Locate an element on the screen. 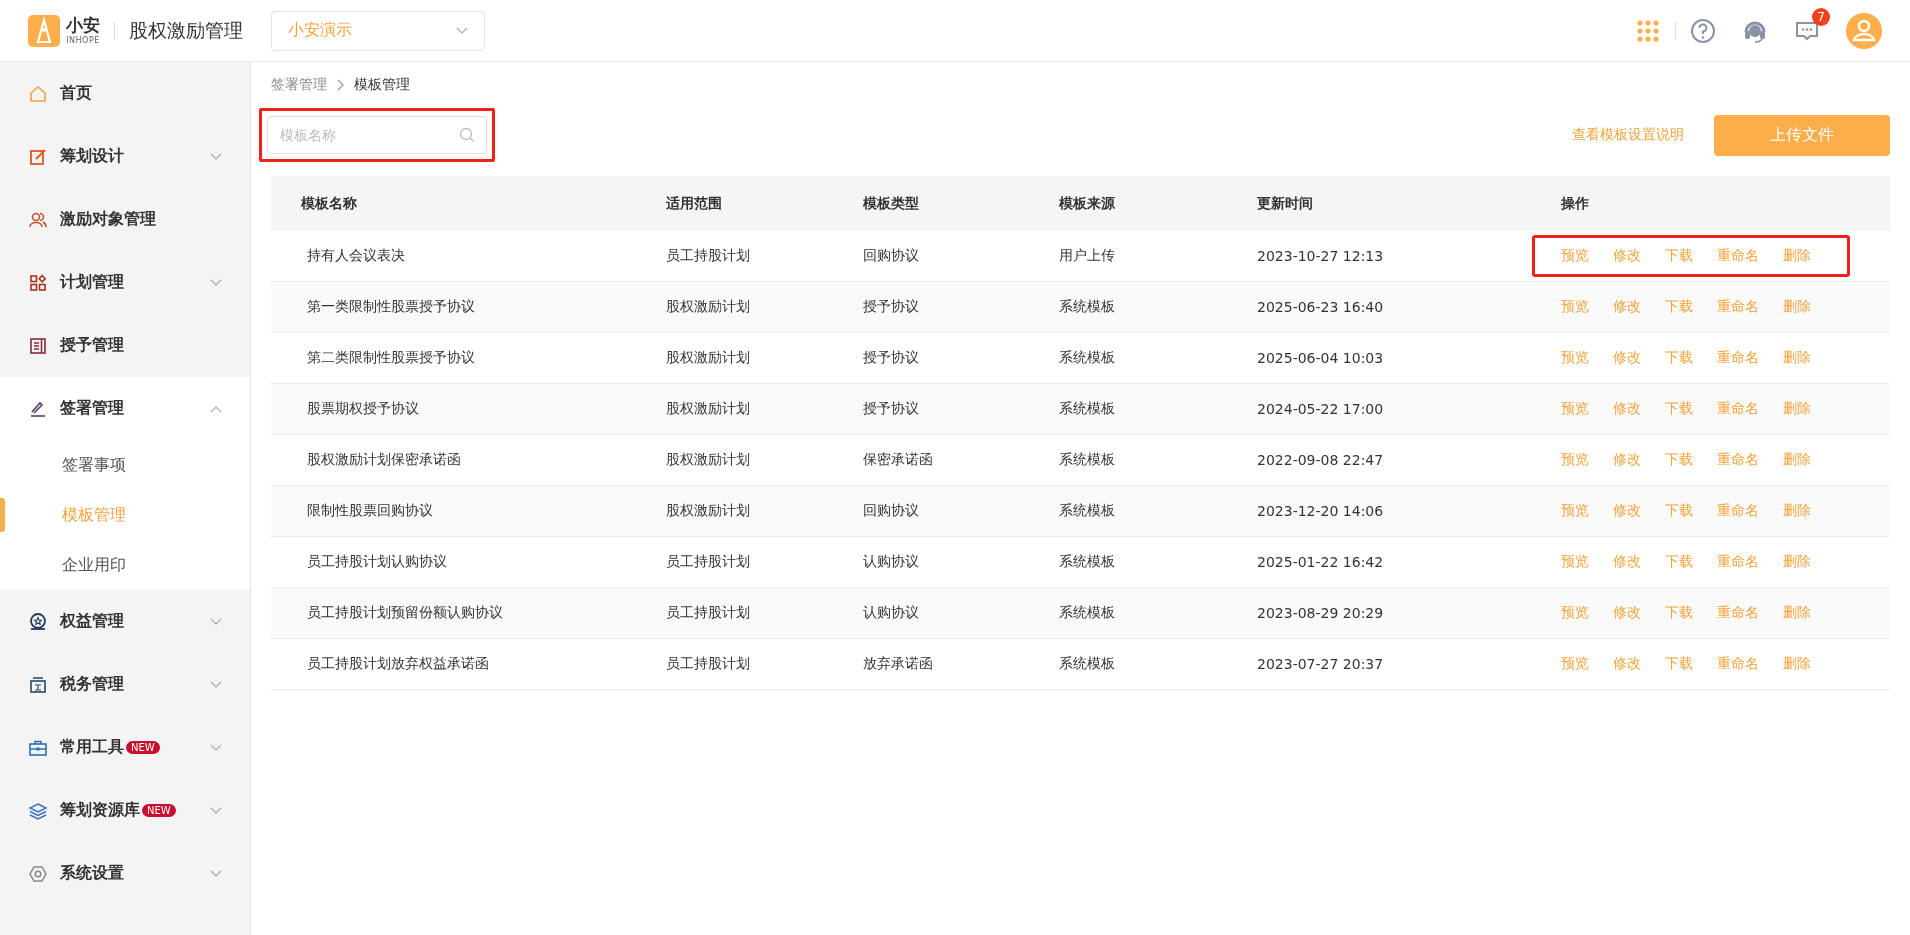 The width and height of the screenshot is (1910, 935). sidebar-item: 筹划设计 is located at coordinates (125, 156).